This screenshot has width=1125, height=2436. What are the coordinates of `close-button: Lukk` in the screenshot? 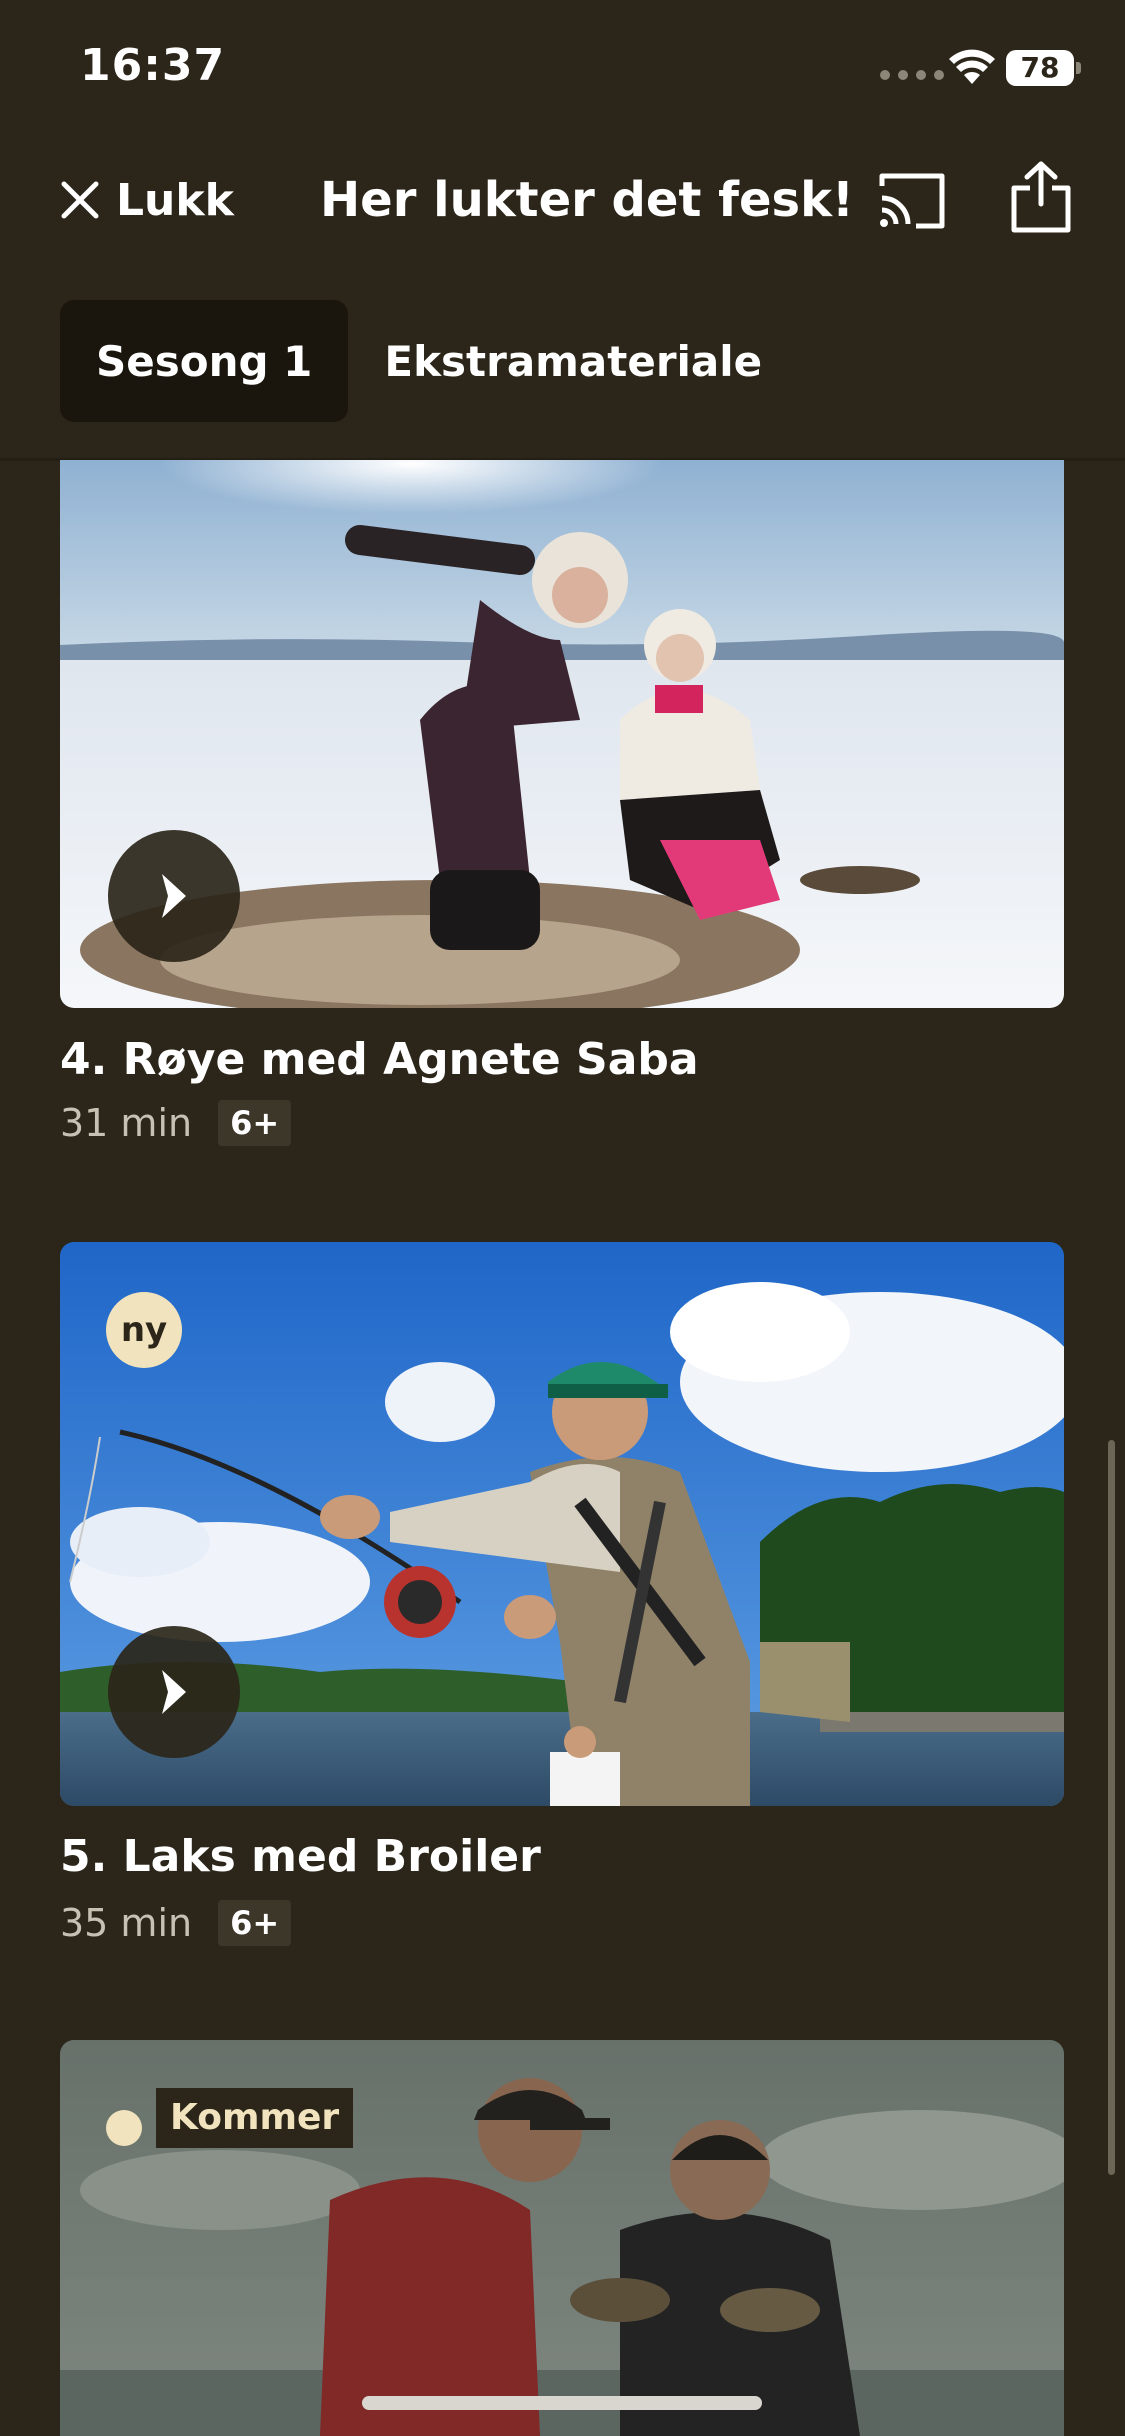 It's located at (146, 200).